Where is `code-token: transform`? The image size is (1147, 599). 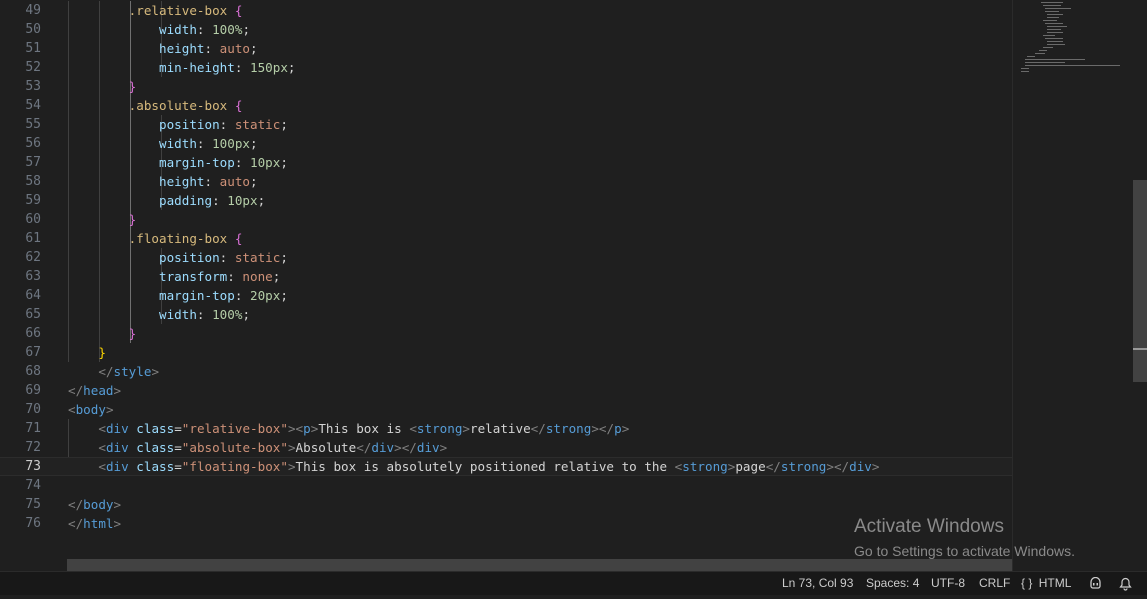
code-token: transform is located at coordinates (193, 276).